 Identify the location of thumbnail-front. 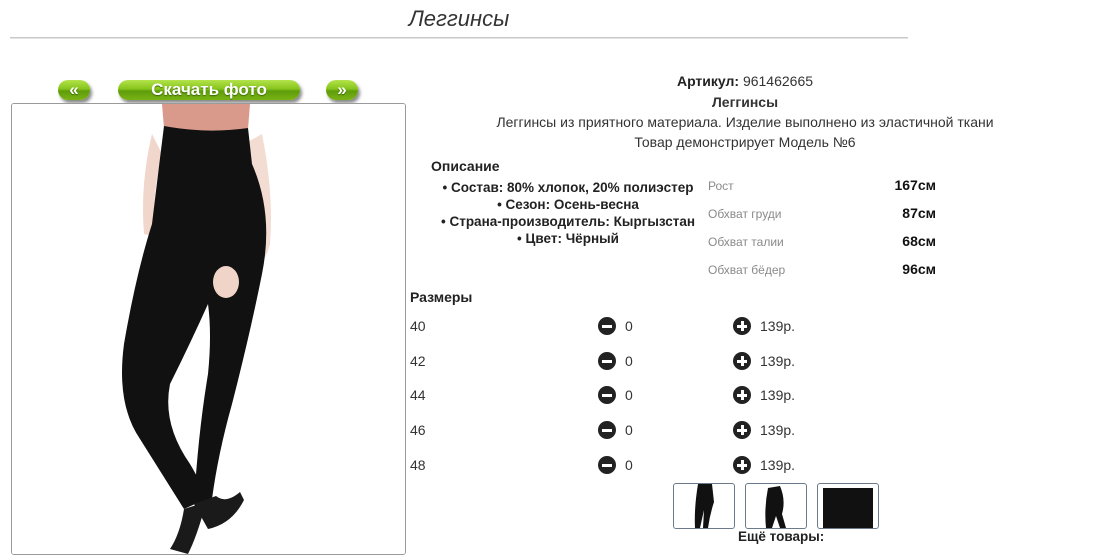
(704, 506).